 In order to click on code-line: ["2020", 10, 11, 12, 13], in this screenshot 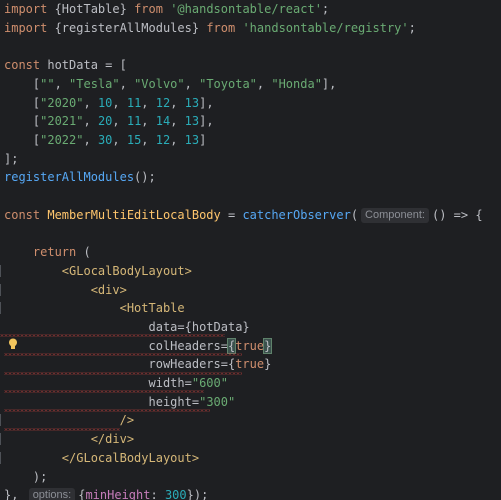, I will do `click(109, 103)`.